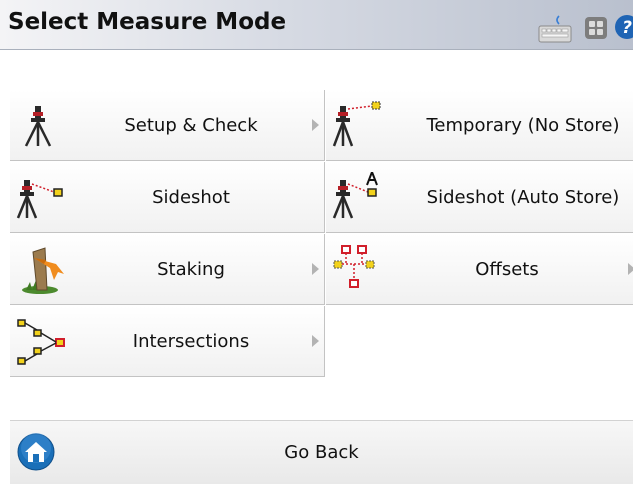 Image resolution: width=633 pixels, height=484 pixels. What do you see at coordinates (507, 269) in the screenshot?
I see `offsets-label: Offsets` at bounding box center [507, 269].